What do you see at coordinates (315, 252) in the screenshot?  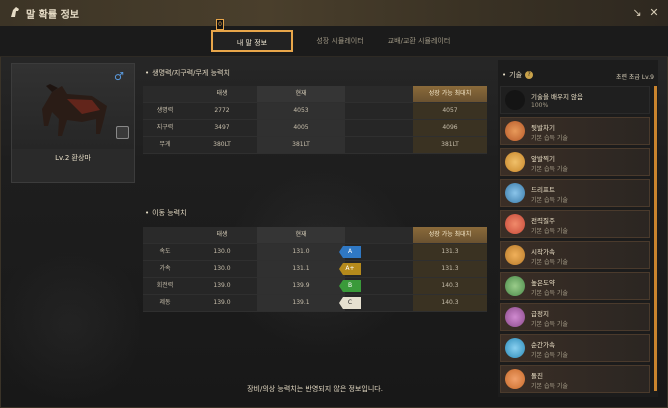 I see `table-row: 속도 130.0 131.0 A 131.3` at bounding box center [315, 252].